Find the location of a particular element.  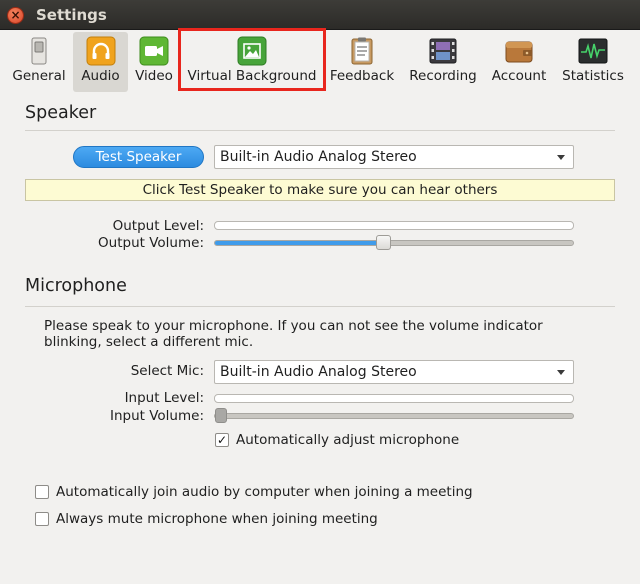

input-volume-slider is located at coordinates (394, 415).